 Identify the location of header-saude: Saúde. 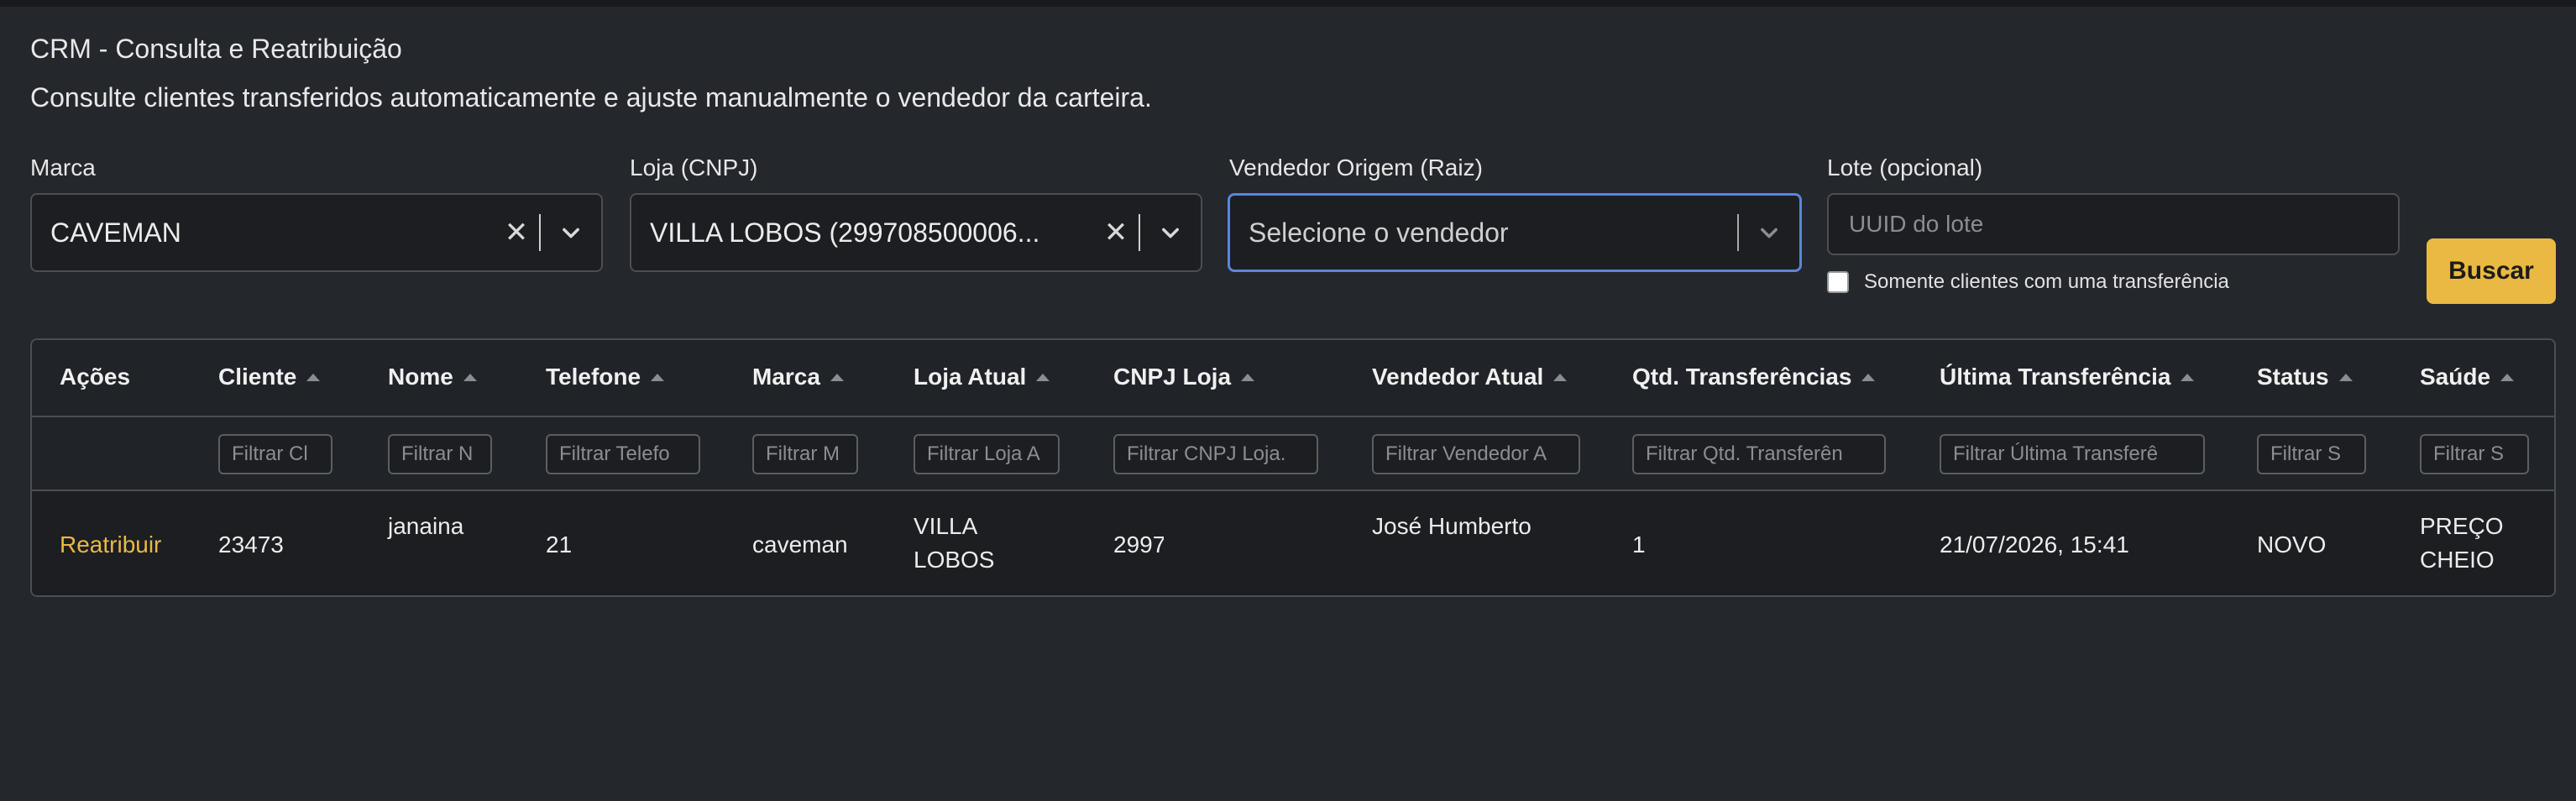
(2467, 377).